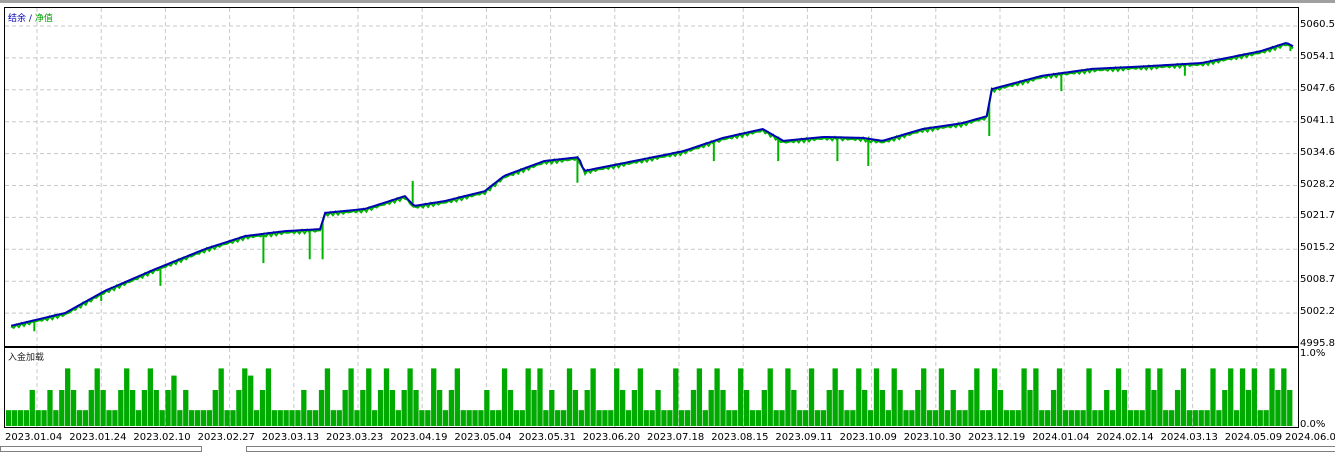 This screenshot has width=1335, height=452. What do you see at coordinates (101, 449) in the screenshot?
I see `bottom-panel-left` at bounding box center [101, 449].